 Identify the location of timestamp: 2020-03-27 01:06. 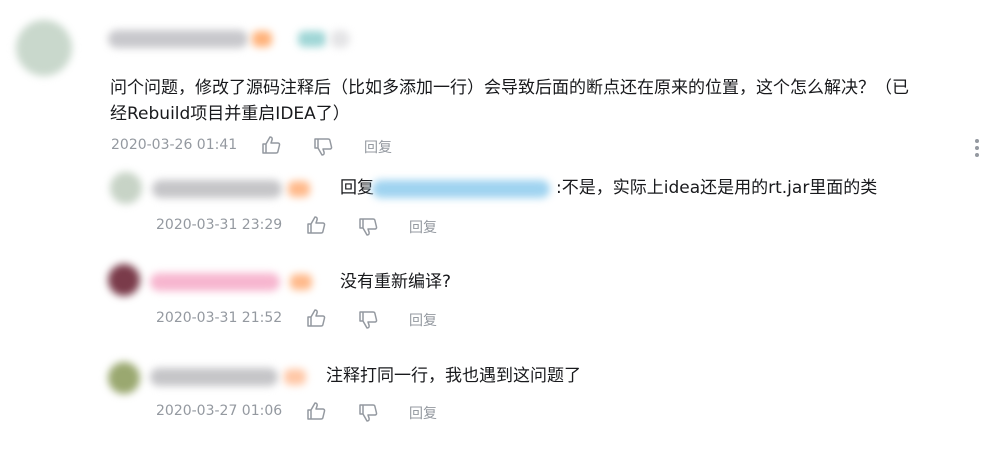
(219, 411).